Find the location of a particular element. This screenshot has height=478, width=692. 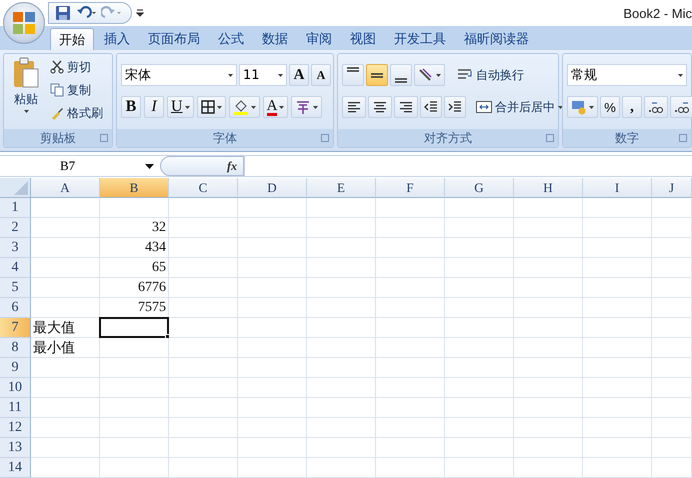

currency-button is located at coordinates (582, 107).